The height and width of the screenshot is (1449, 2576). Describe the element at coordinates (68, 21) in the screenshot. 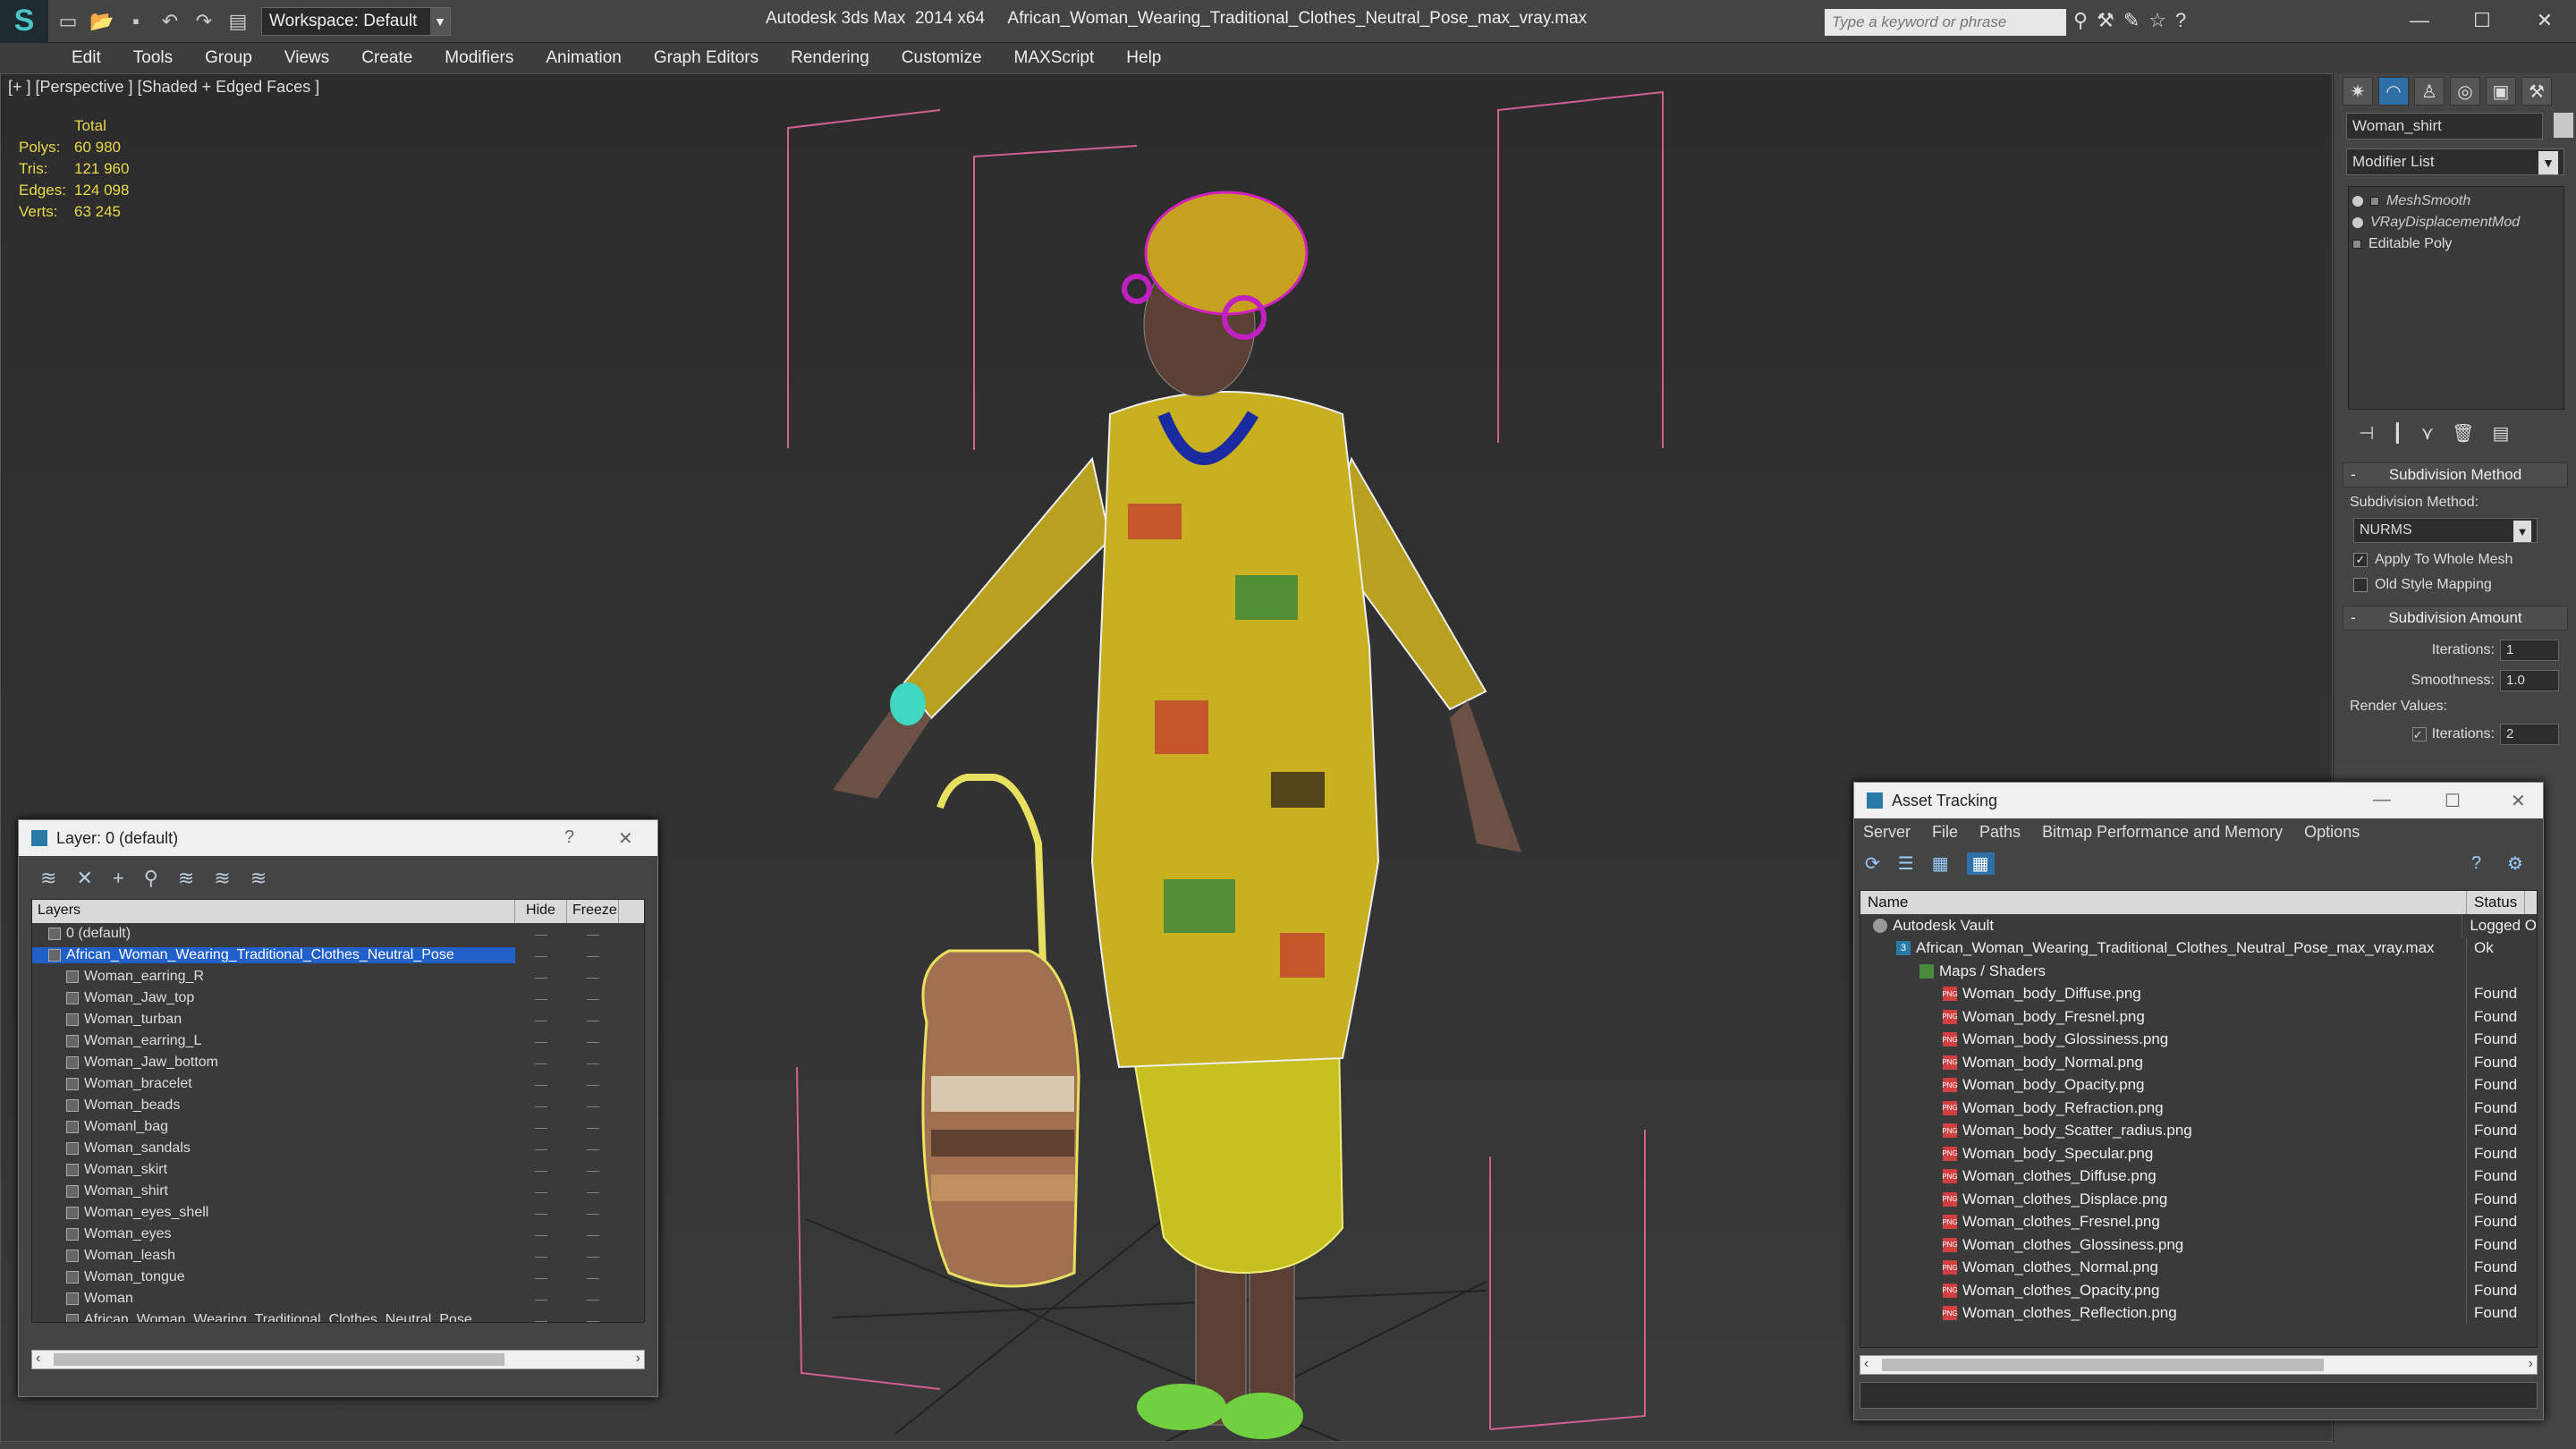

I see `new-file-icon: ▭` at that location.